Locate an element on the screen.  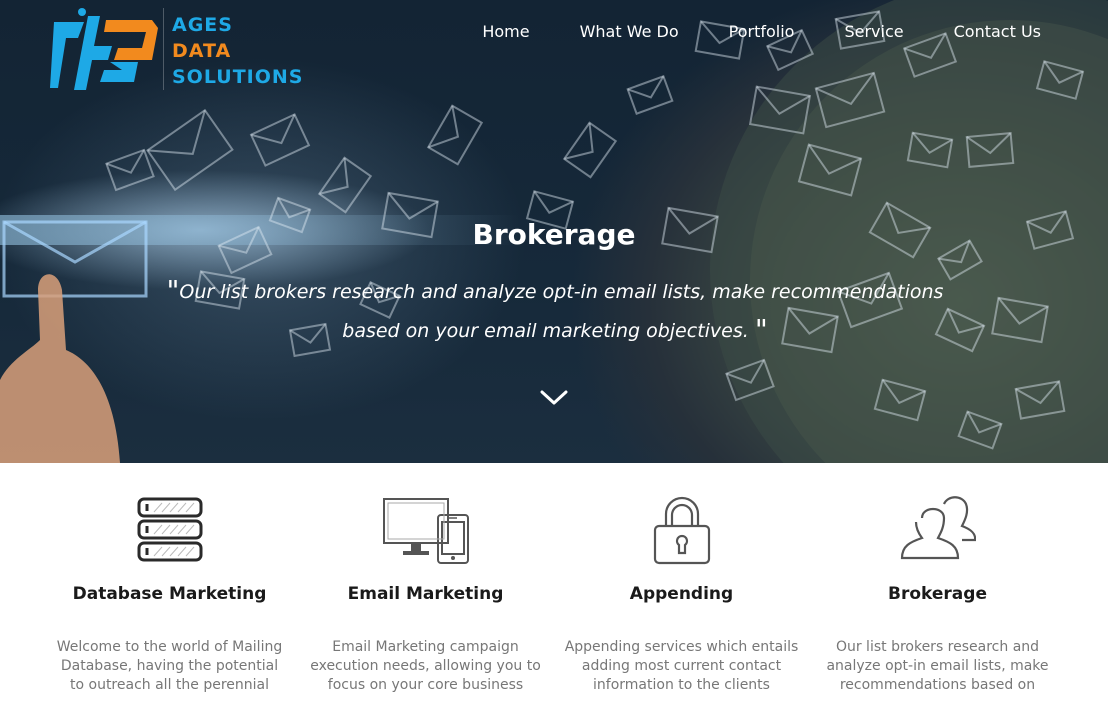
close-quote-mark: " is located at coordinates (761, 329).